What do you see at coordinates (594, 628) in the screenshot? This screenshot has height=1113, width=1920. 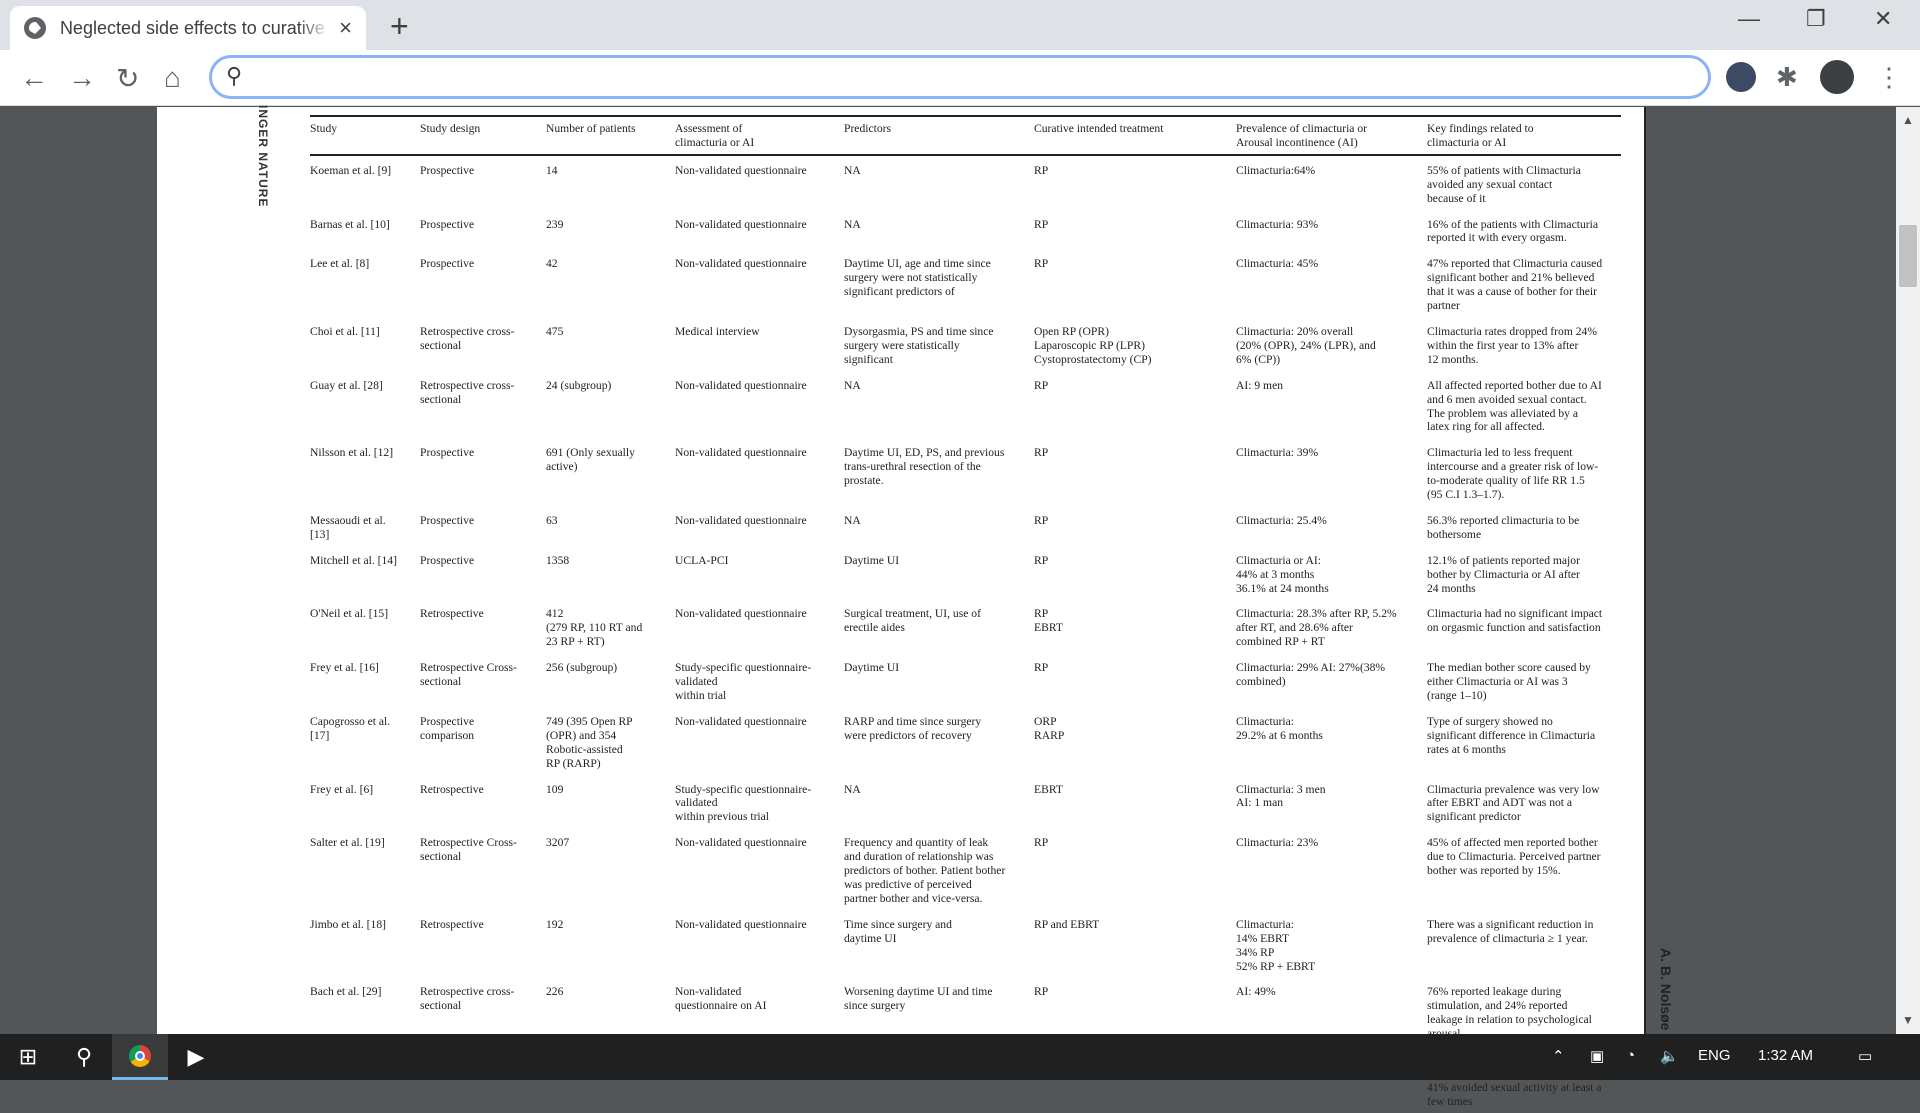 I see `cell-patients: 412 (279 RP, 110 RT and 23 RP + RT)` at bounding box center [594, 628].